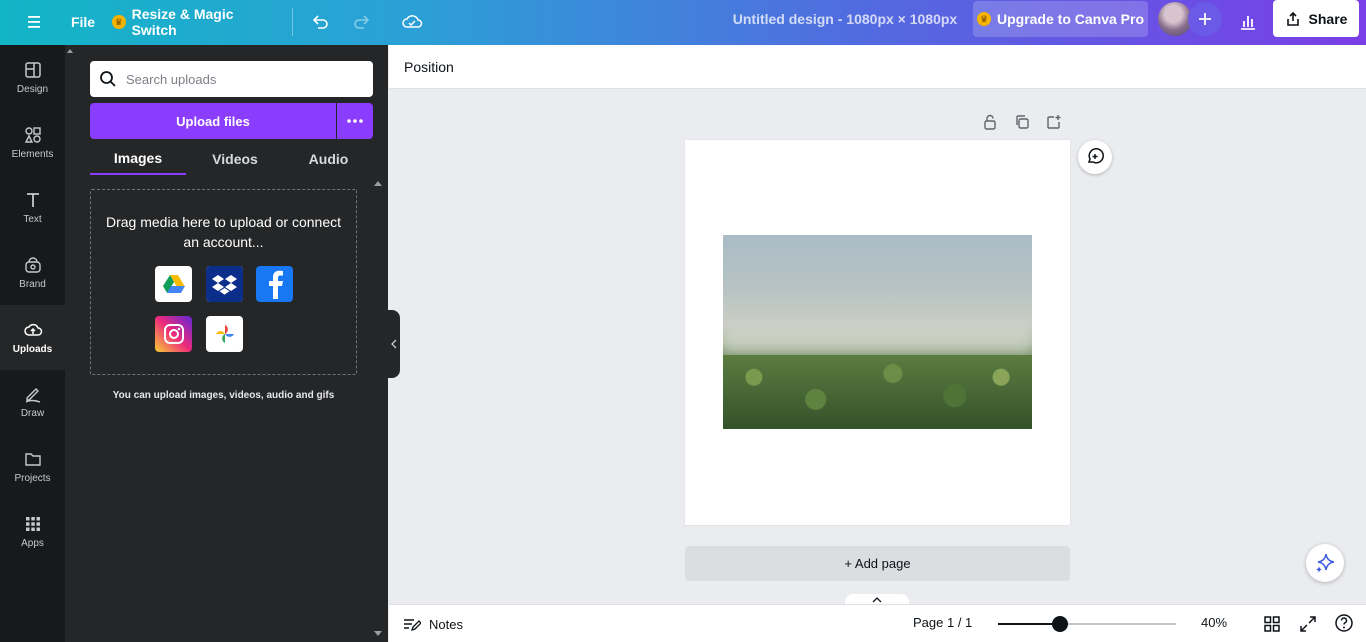 Image resolution: width=1366 pixels, height=642 pixels. Describe the element at coordinates (1214, 622) in the screenshot. I see `zoom-level: 40%` at that location.